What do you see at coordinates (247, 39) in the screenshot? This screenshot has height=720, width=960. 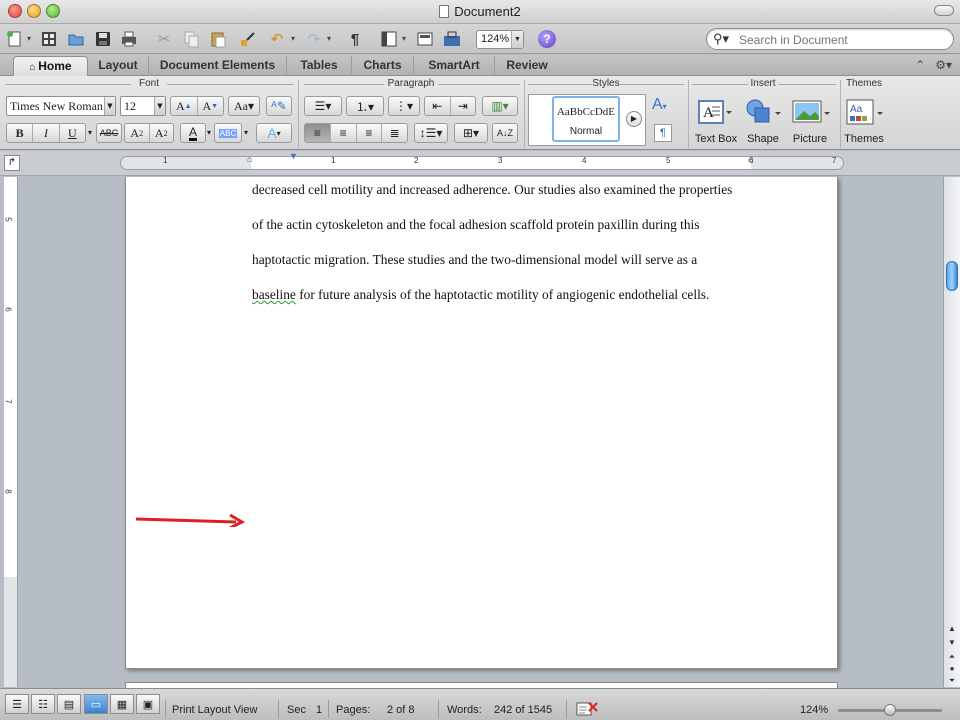 I see `format-painter-icon` at bounding box center [247, 39].